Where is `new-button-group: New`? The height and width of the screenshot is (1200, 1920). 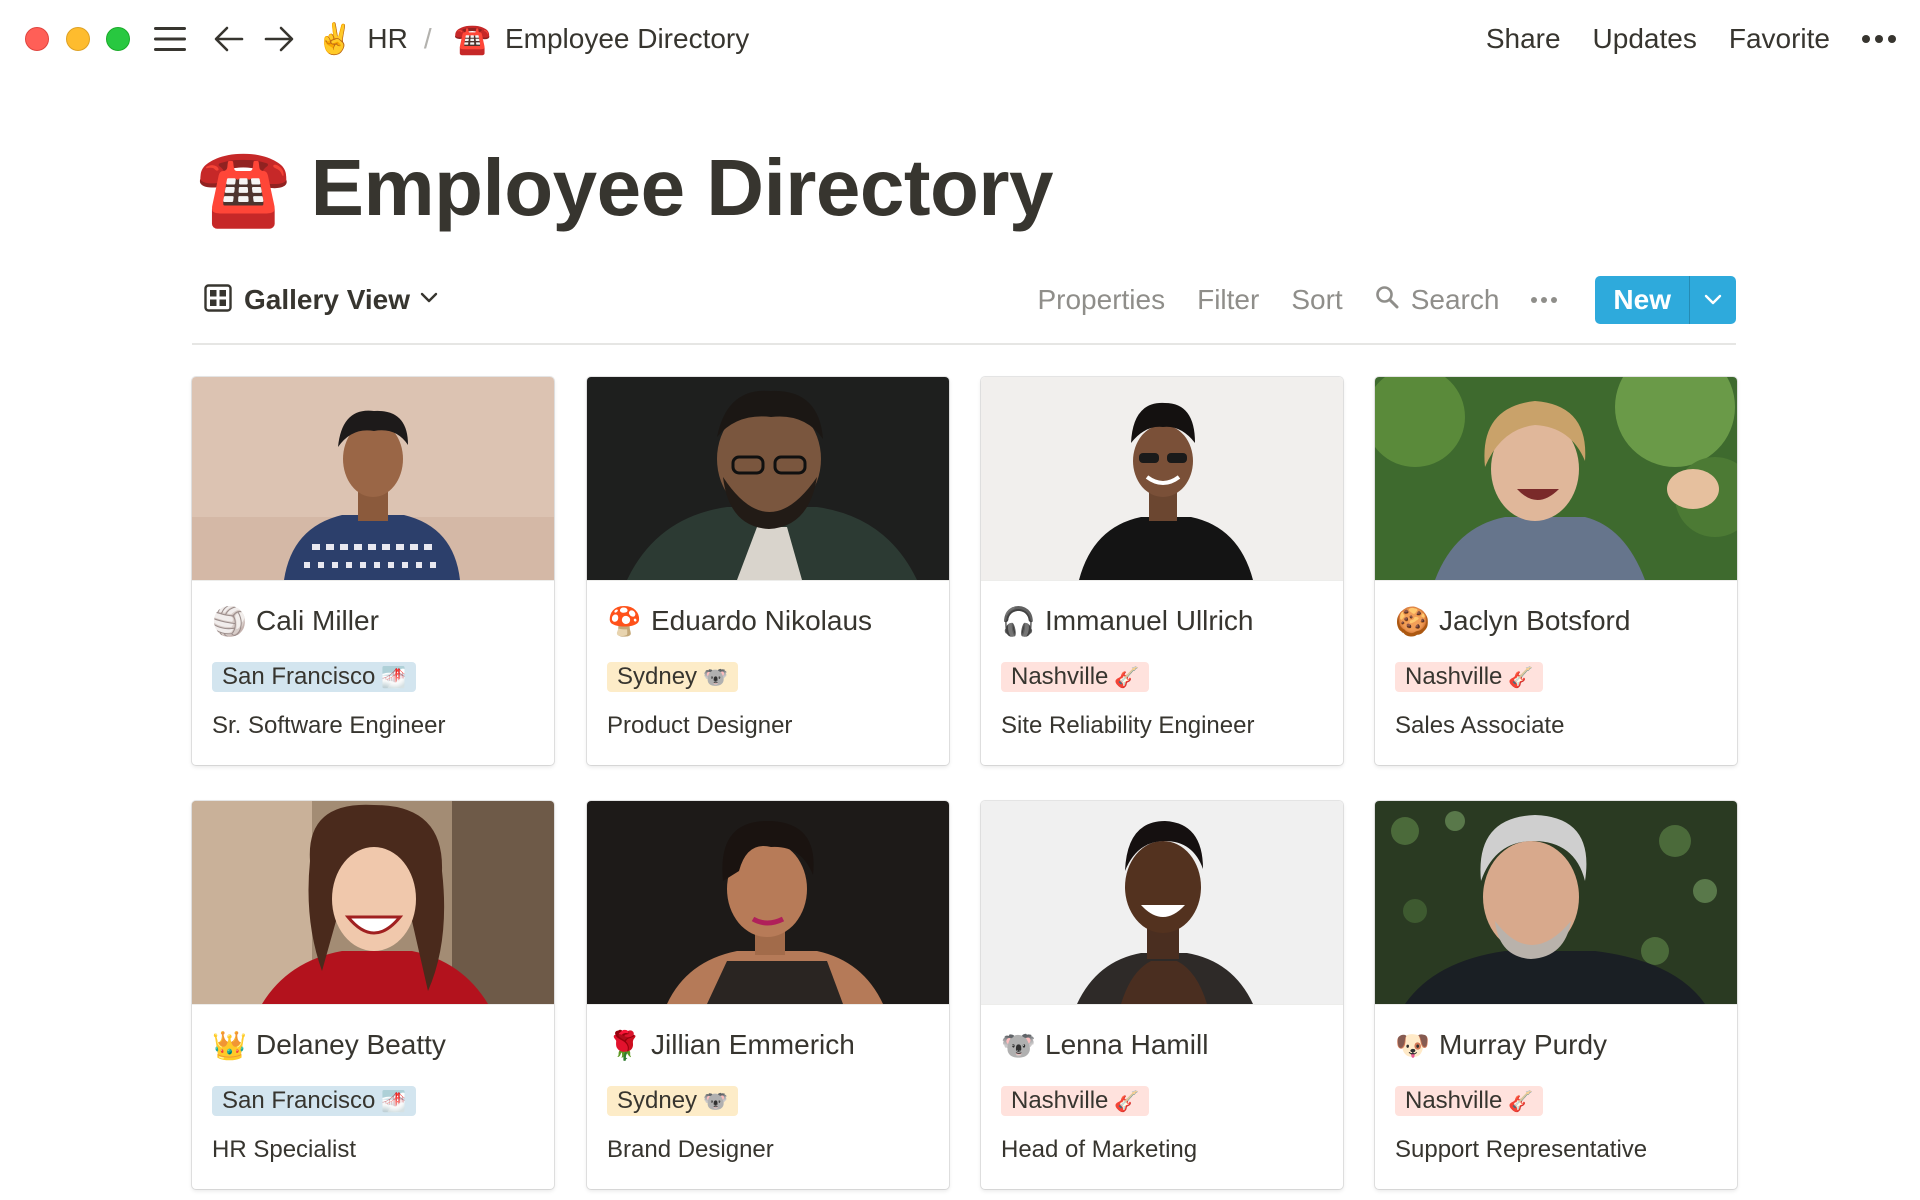 new-button-group: New is located at coordinates (1665, 300).